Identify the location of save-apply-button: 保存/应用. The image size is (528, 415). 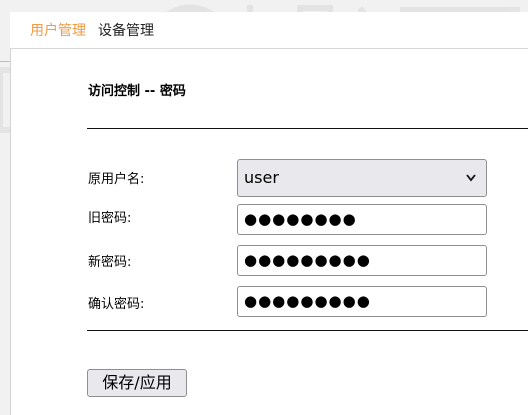
(137, 383).